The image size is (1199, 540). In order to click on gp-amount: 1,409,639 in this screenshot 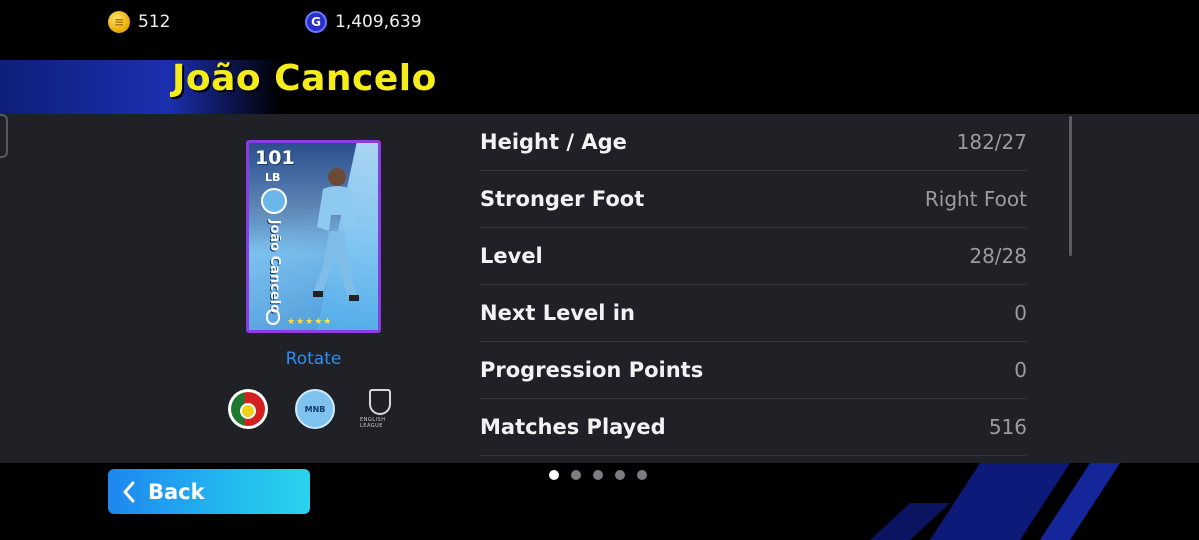, I will do `click(378, 22)`.